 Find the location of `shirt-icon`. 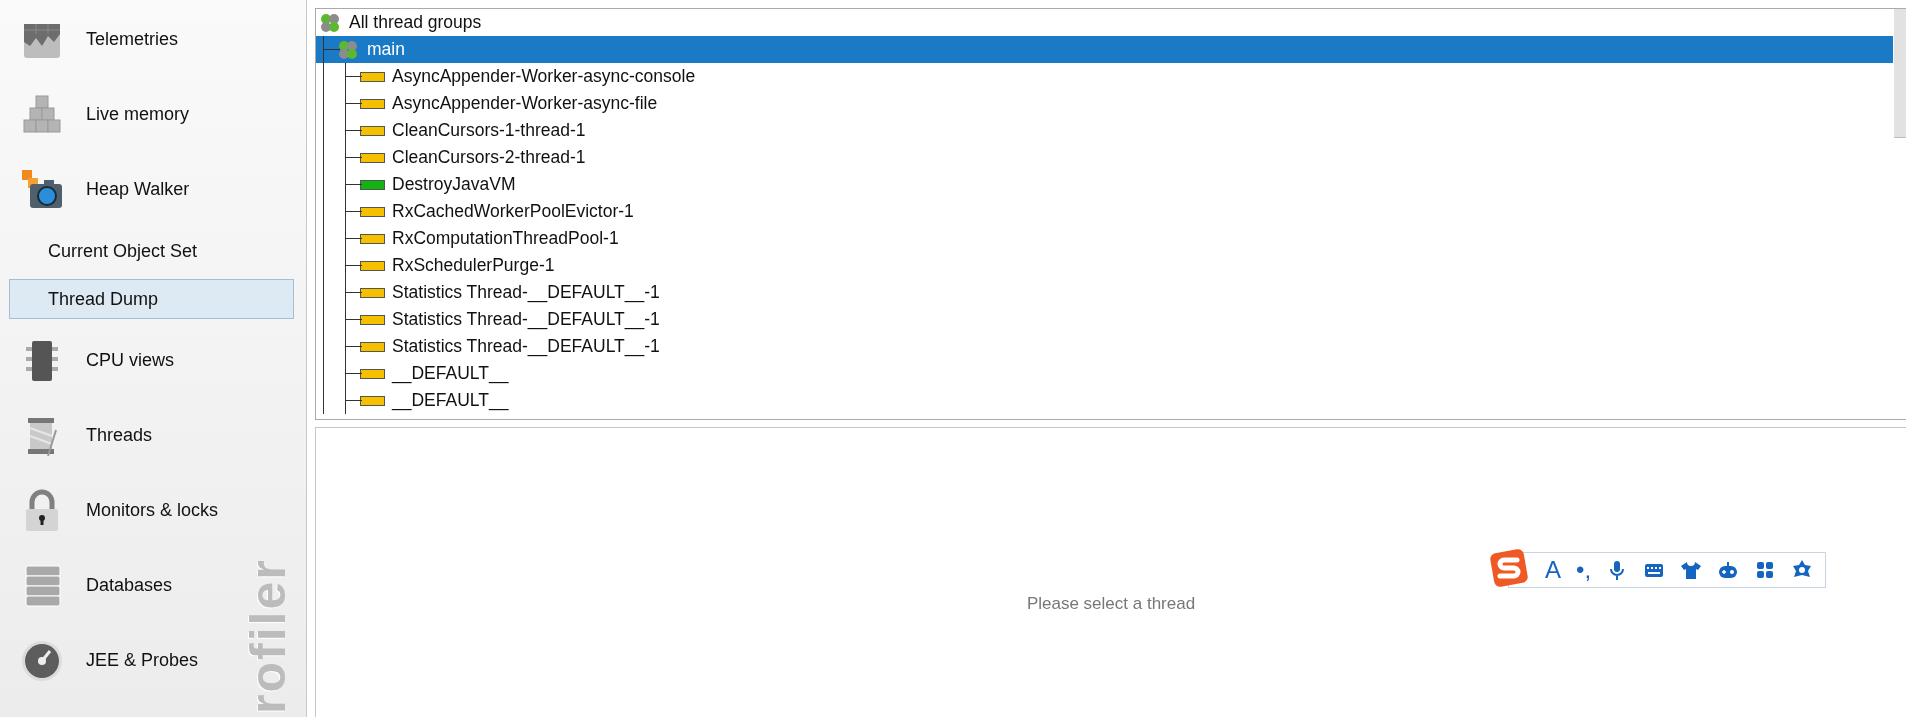

shirt-icon is located at coordinates (1691, 570).